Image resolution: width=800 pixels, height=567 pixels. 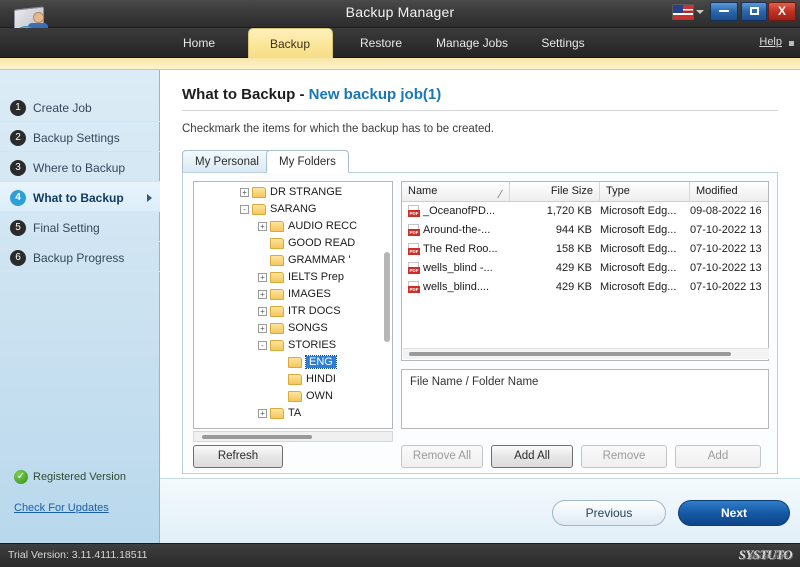 What do you see at coordinates (18, 137) in the screenshot?
I see `step-number-badge: 2` at bounding box center [18, 137].